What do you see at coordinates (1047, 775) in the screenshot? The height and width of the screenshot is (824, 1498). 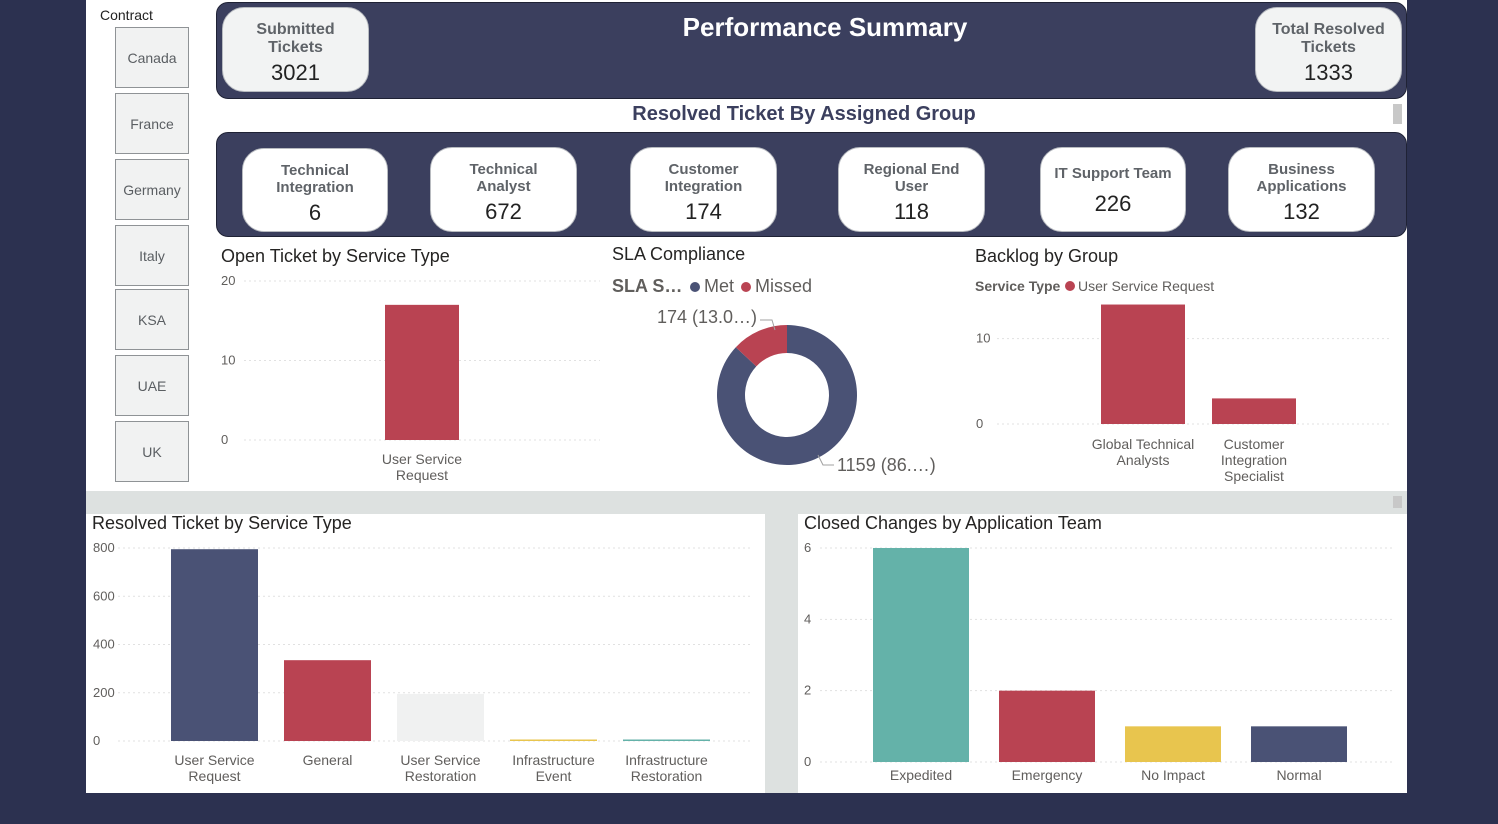 I see `x-category-label: Emergency` at bounding box center [1047, 775].